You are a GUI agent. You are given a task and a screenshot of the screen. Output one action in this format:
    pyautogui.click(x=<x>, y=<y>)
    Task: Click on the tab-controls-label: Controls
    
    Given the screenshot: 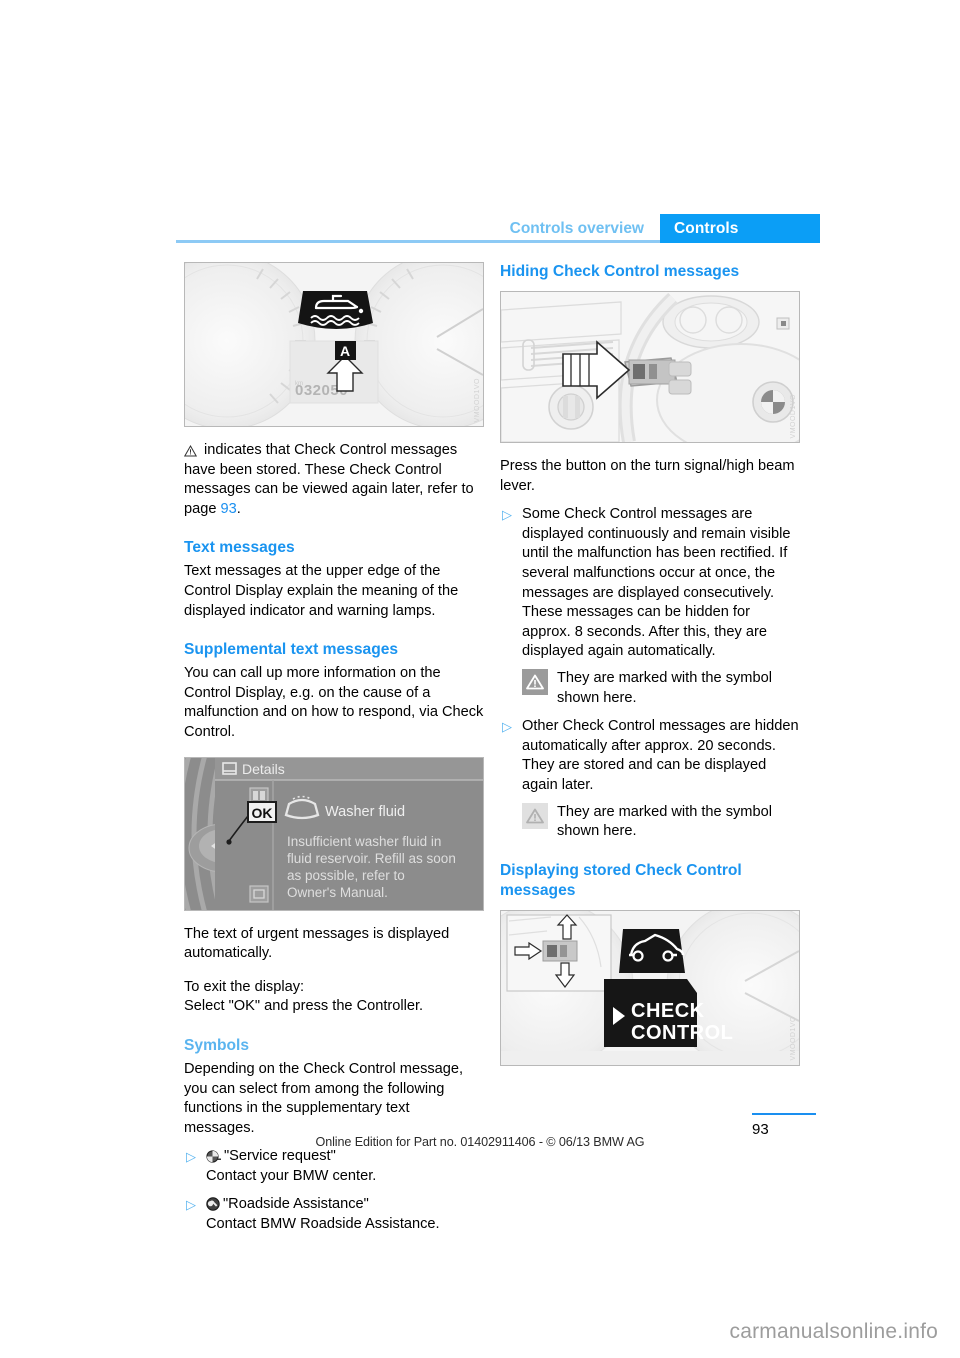 What is the action you would take?
    pyautogui.click(x=706, y=228)
    